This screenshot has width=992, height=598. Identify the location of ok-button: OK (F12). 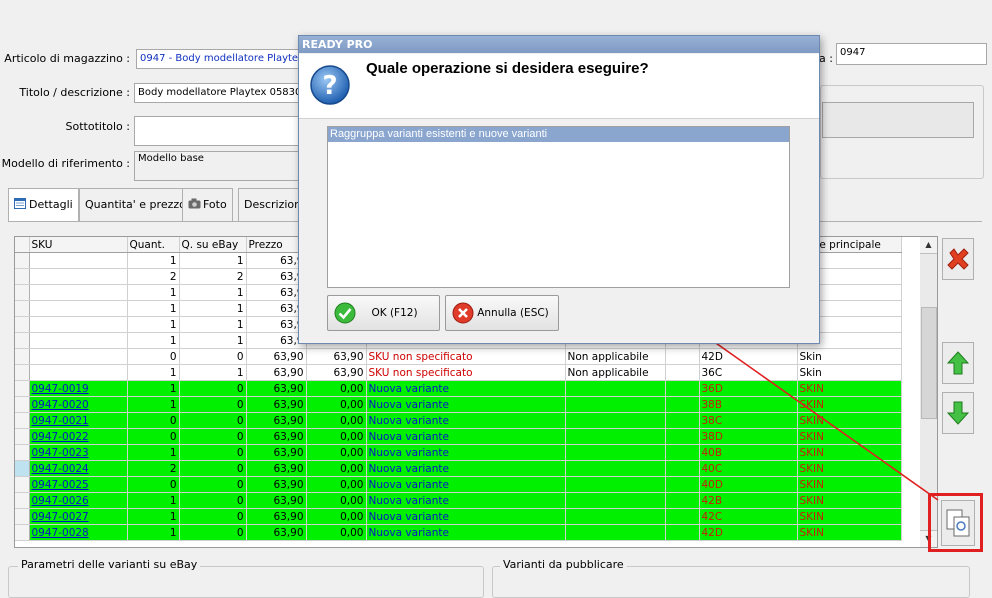
(383, 313).